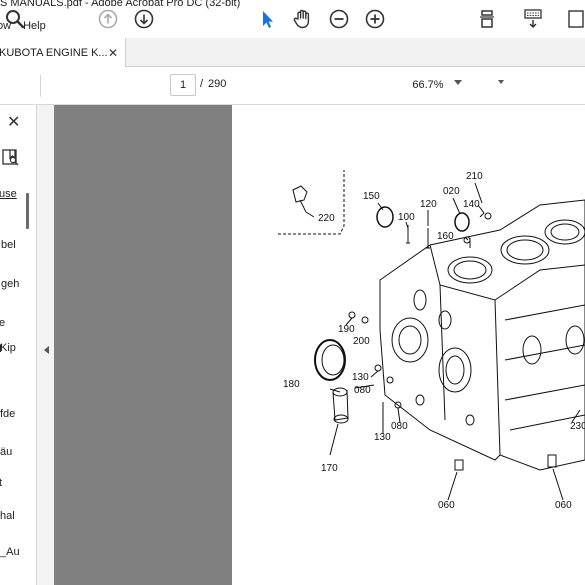  What do you see at coordinates (45, 345) in the screenshot?
I see `panel-collapse-strip` at bounding box center [45, 345].